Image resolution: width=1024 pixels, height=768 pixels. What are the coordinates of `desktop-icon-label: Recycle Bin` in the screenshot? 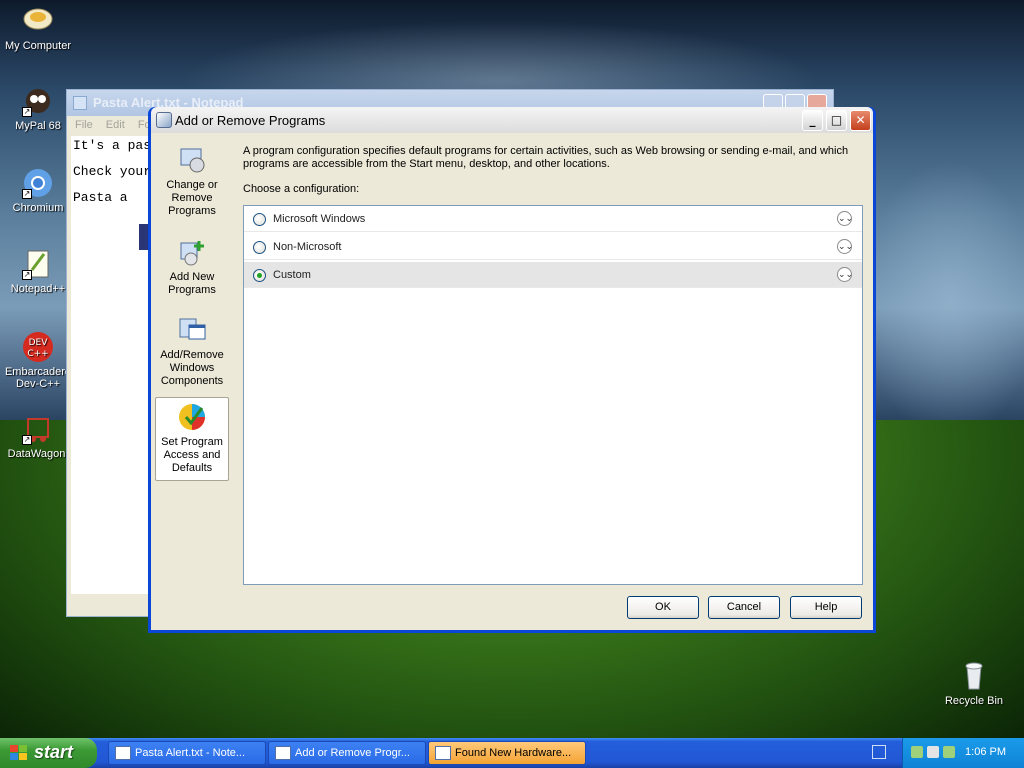 It's located at (974, 701).